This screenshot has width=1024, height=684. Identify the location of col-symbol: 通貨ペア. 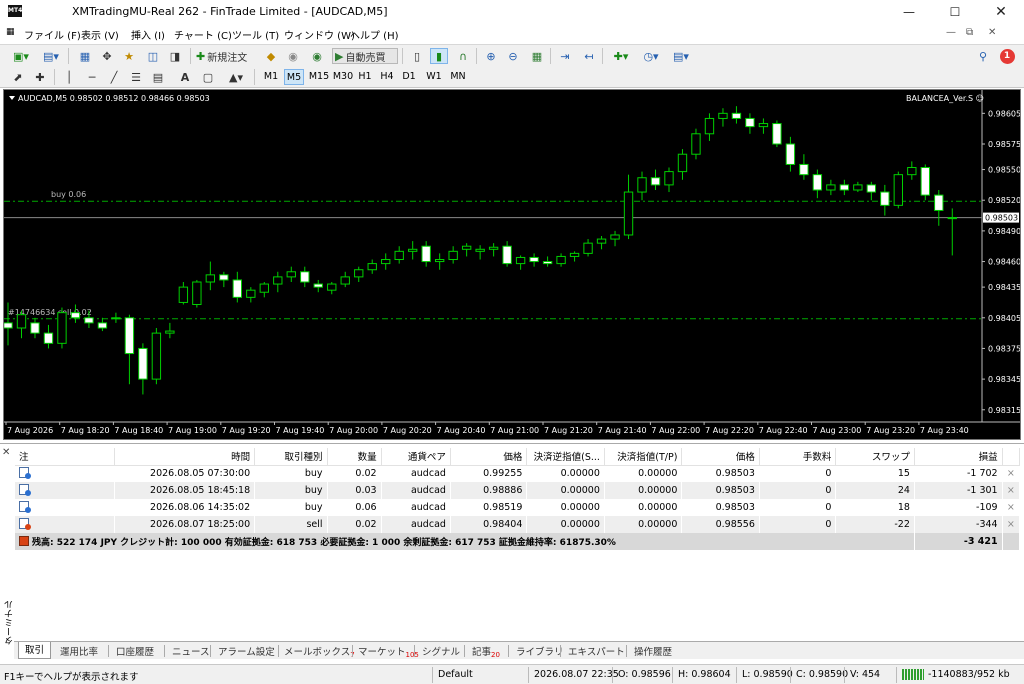
(416, 457).